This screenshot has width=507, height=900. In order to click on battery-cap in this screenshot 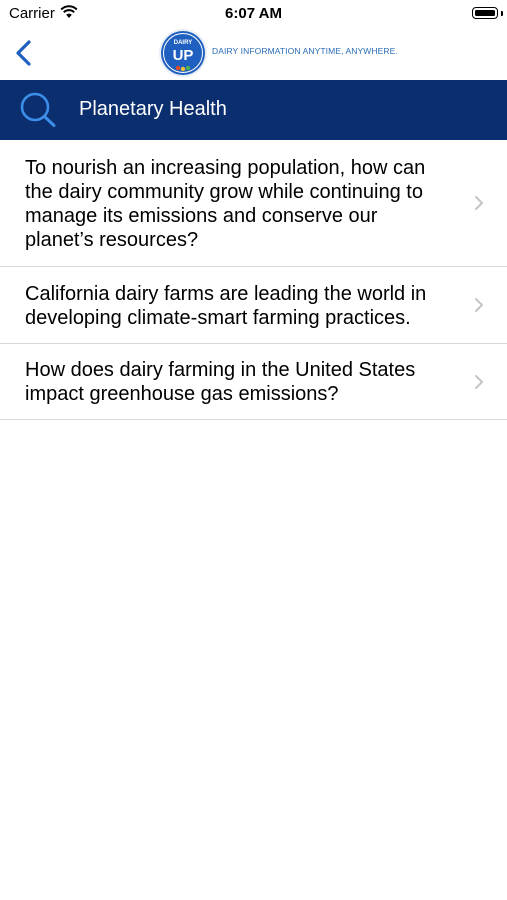, I will do `click(502, 13)`.